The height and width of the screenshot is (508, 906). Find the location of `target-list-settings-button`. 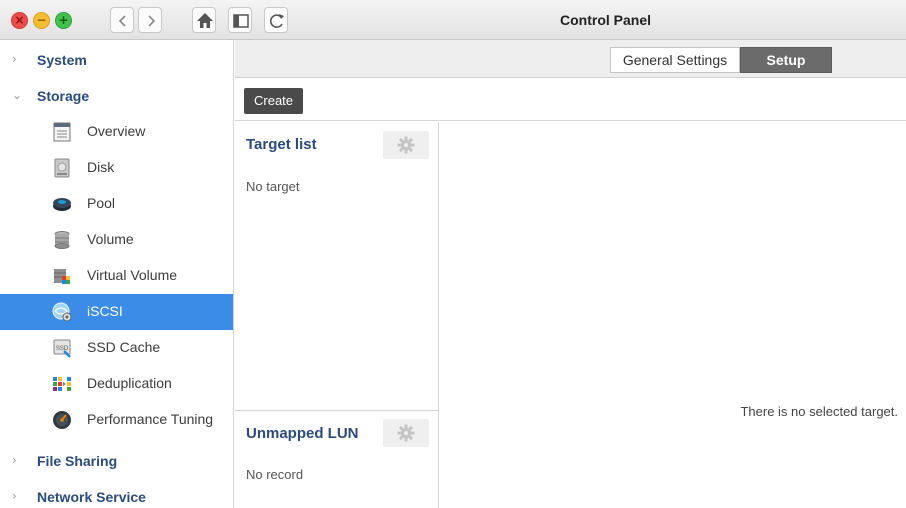

target-list-settings-button is located at coordinates (406, 145).